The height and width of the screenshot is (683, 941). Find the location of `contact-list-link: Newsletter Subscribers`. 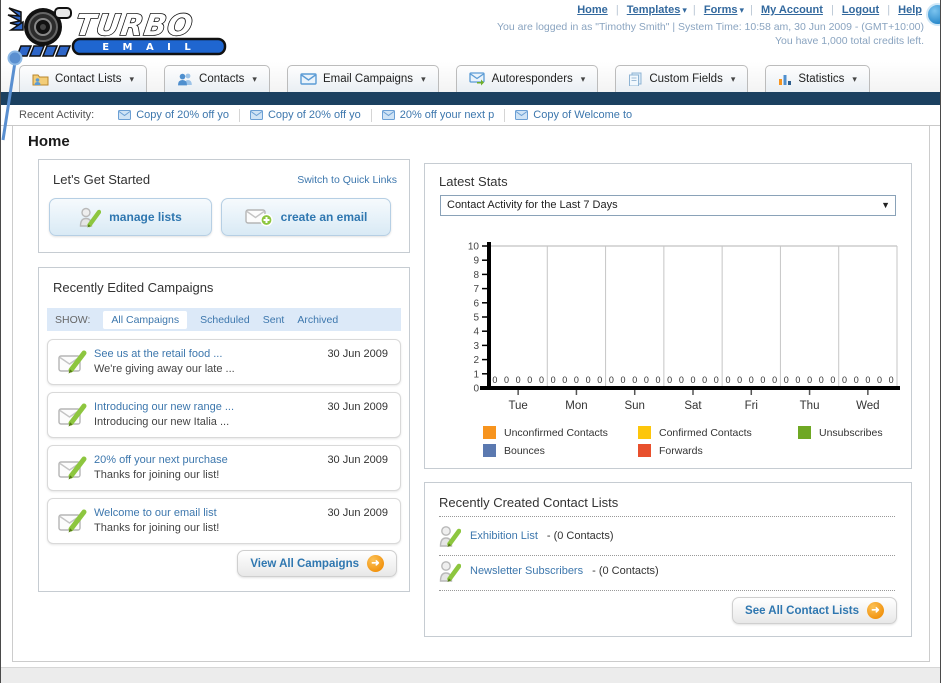

contact-list-link: Newsletter Subscribers is located at coordinates (526, 571).